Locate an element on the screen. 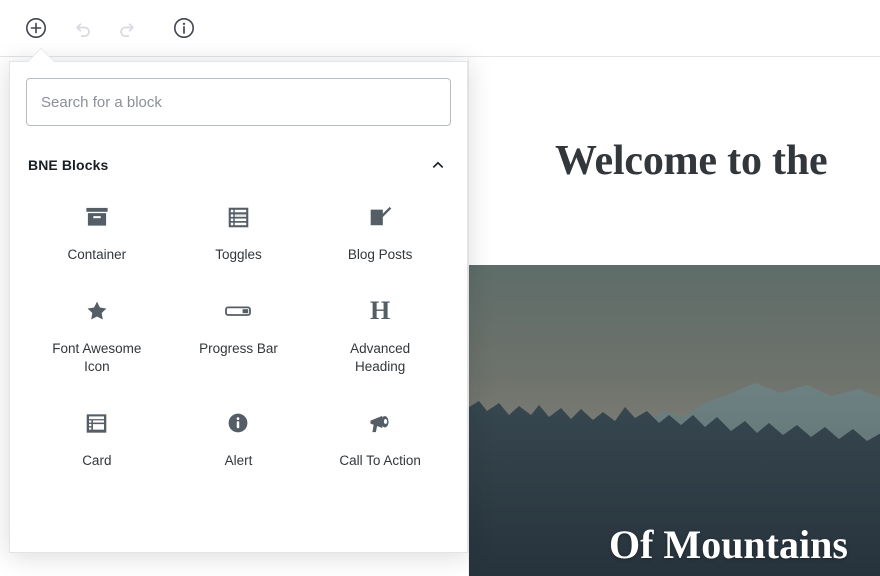 Image resolution: width=880 pixels, height=576 pixels. chevron-up-icon is located at coordinates (438, 165).